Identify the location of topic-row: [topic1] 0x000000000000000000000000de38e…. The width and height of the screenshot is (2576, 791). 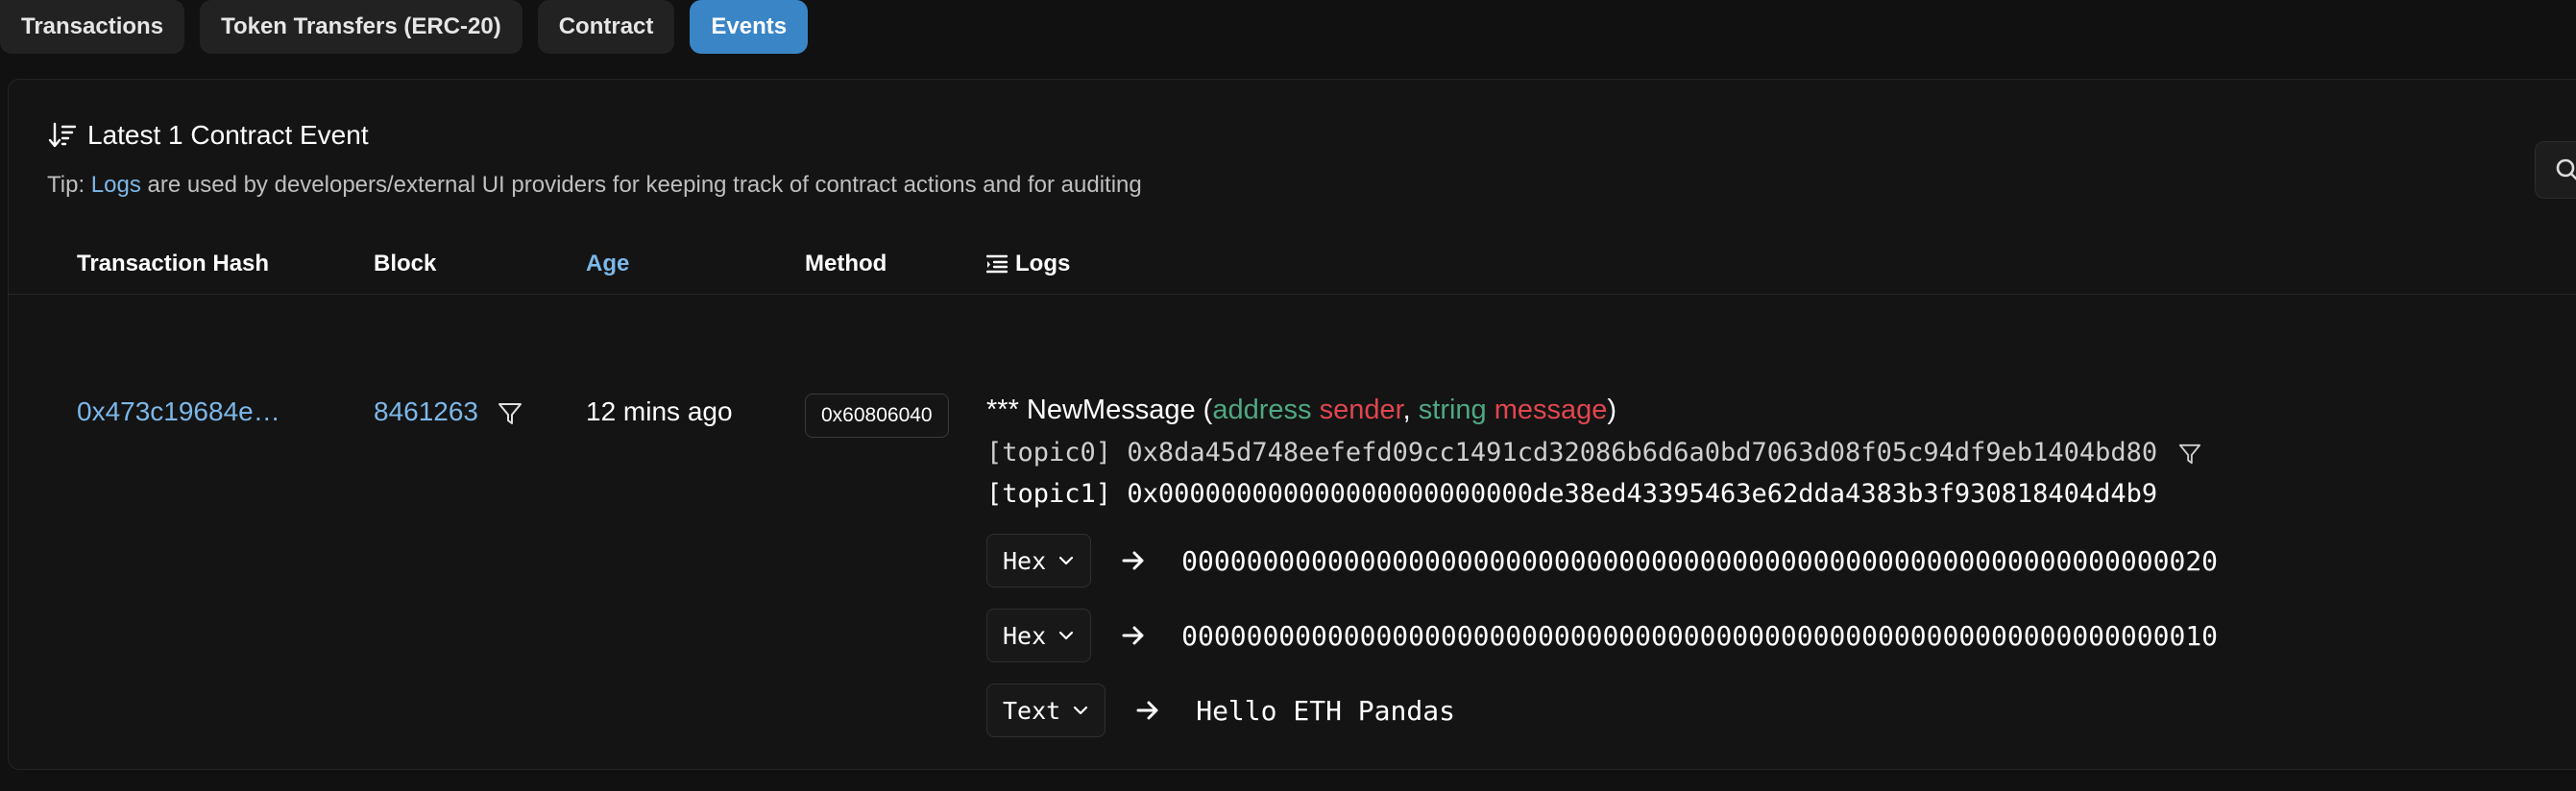
(1602, 494).